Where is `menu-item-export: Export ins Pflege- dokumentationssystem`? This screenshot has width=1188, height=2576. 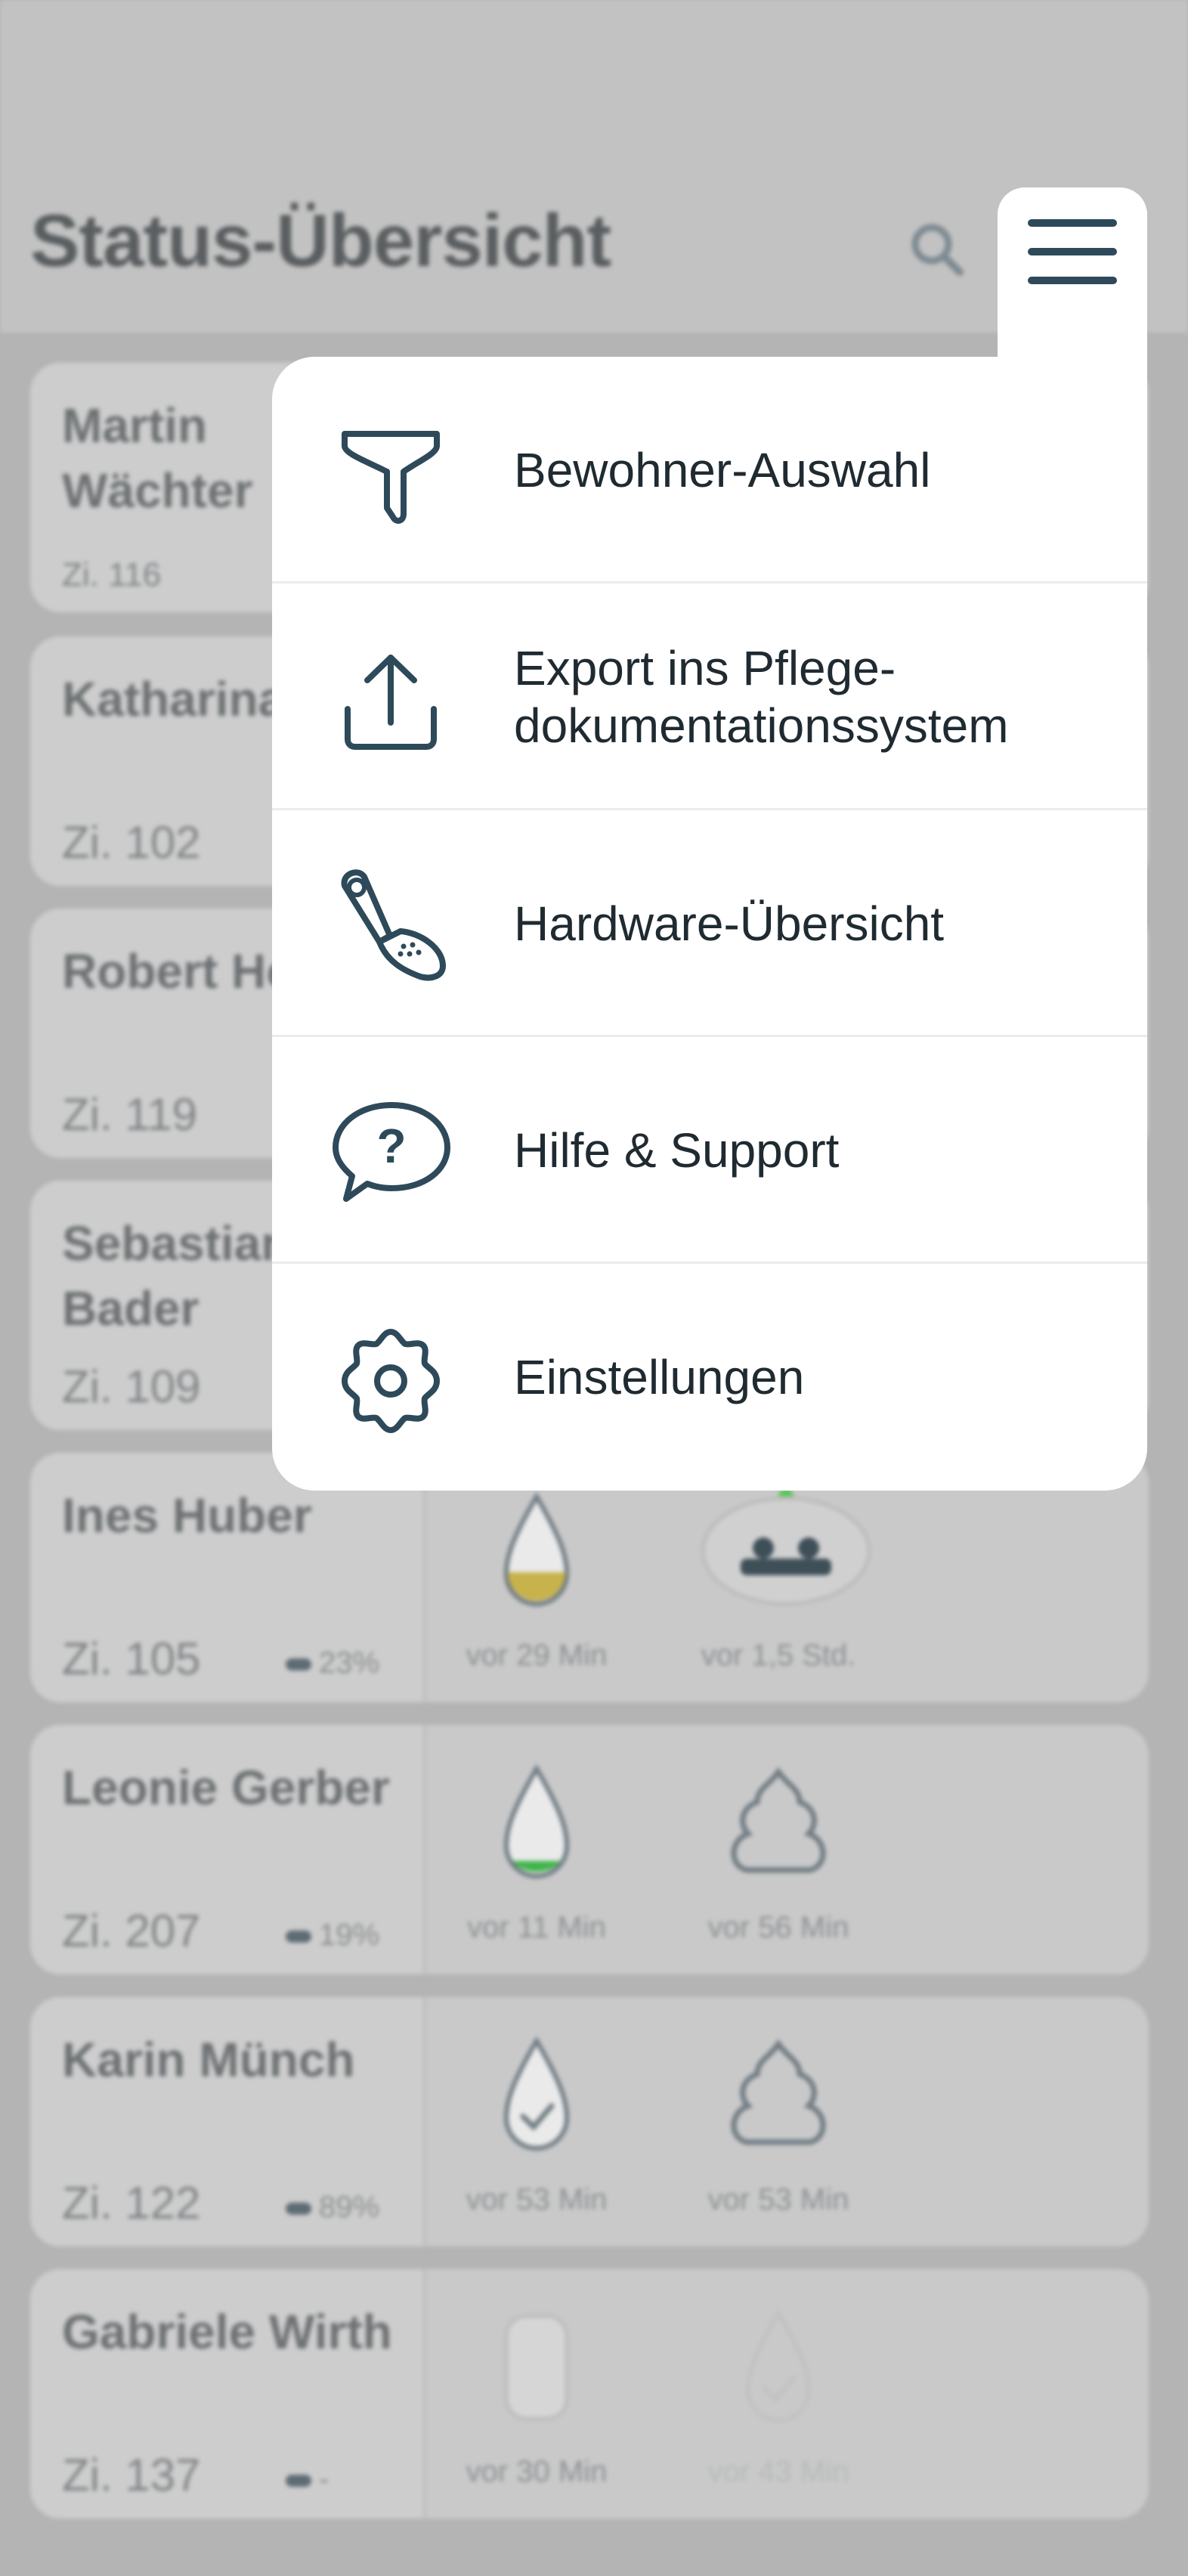
menu-item-export: Export ins Pflege- dokumentationssystem is located at coordinates (710, 697).